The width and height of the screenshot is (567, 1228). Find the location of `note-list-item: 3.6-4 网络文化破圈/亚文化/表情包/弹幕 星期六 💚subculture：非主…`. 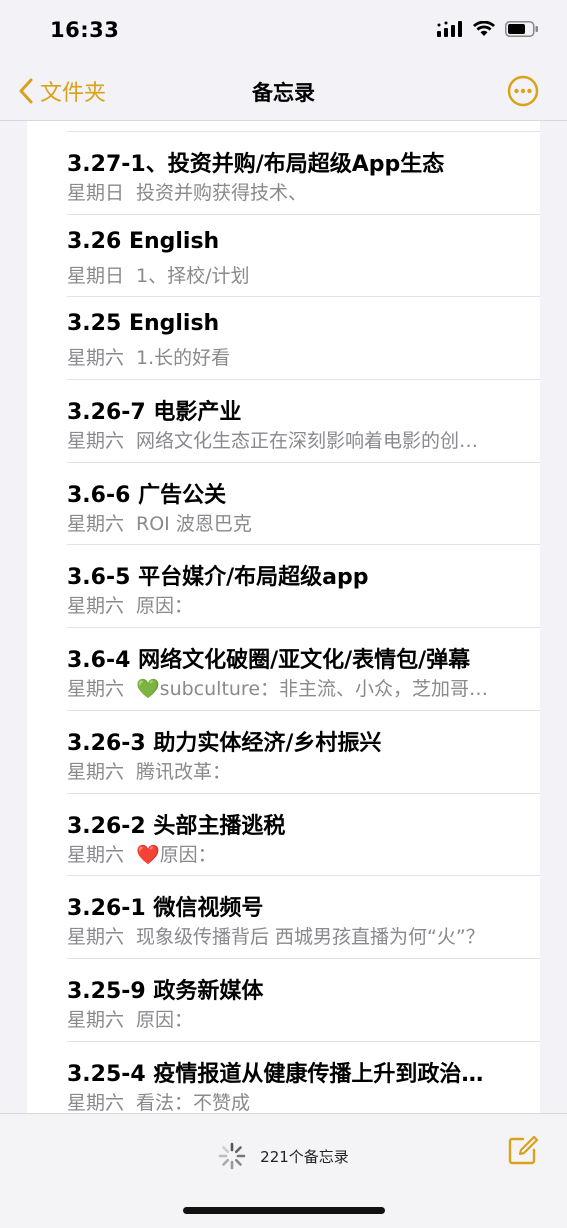

note-list-item: 3.6-4 网络文化破圈/亚文化/表情包/弹幕 星期六 💚subculture：非主… is located at coordinates (283, 669).